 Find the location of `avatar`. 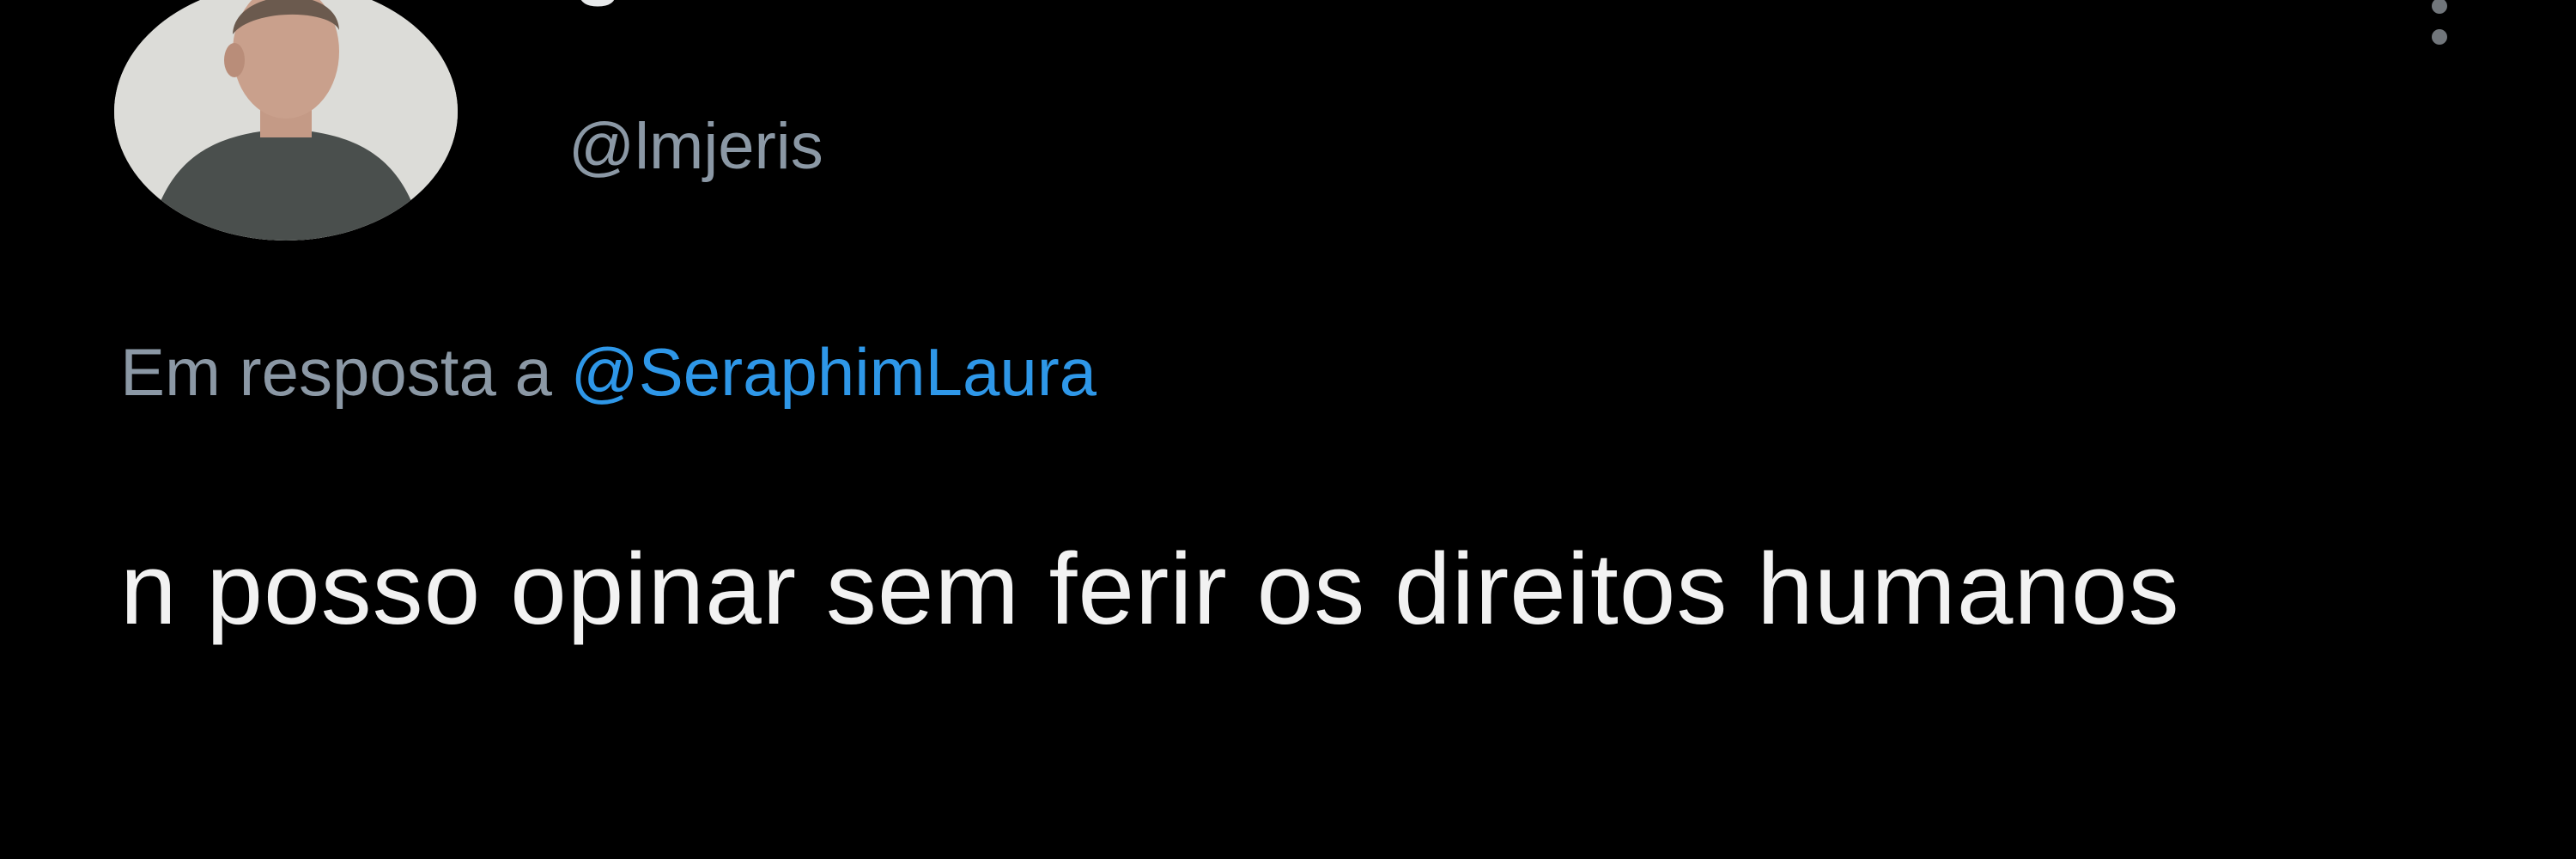

avatar is located at coordinates (286, 121).